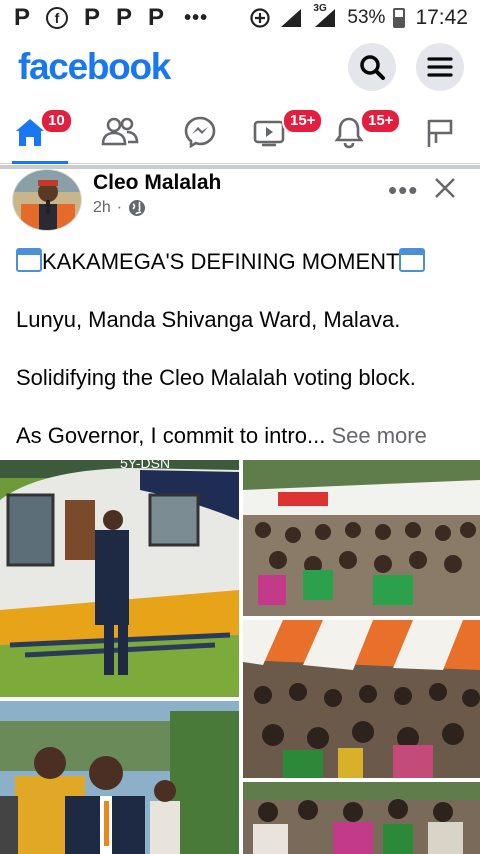  Describe the element at coordinates (145, 465) in the screenshot. I see `svg-text: 5Y-DSN` at that location.